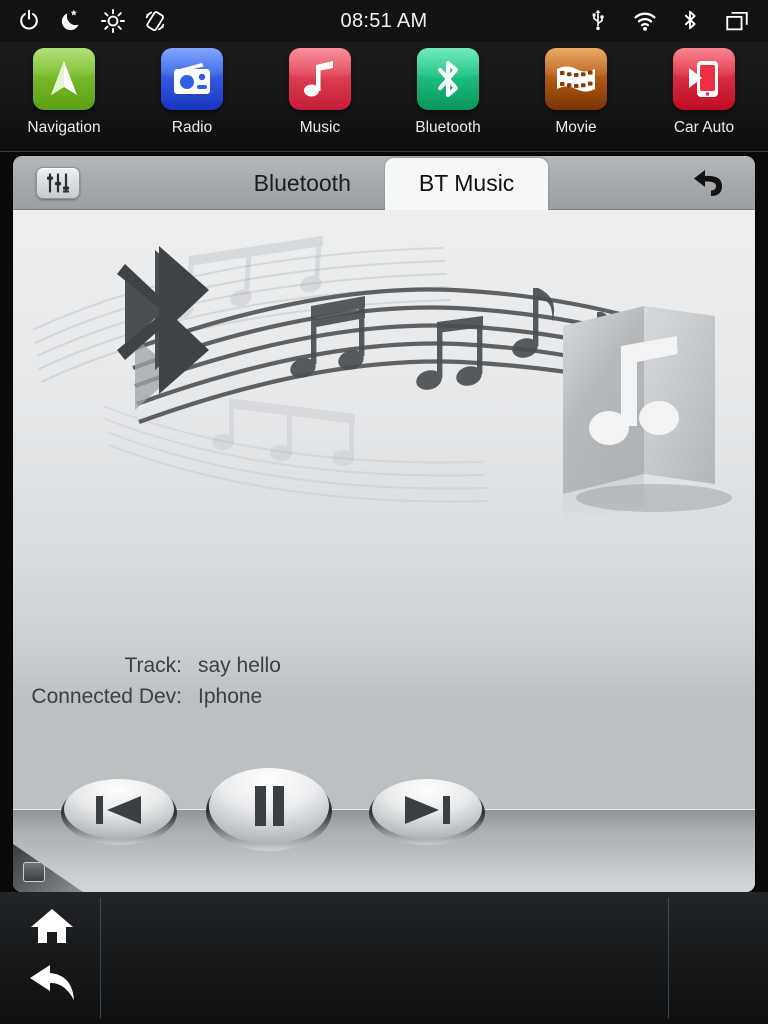 The height and width of the screenshot is (1024, 768). Describe the element at coordinates (645, 21) in the screenshot. I see `wifi-icon` at that location.